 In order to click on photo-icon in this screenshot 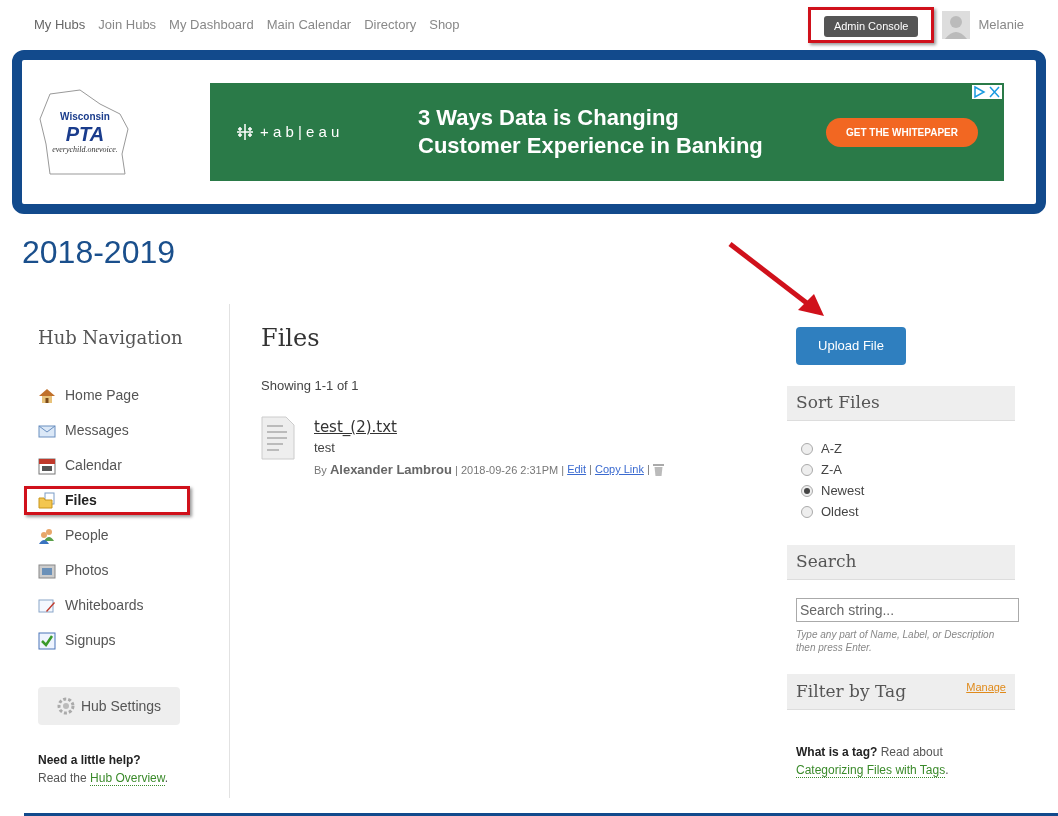, I will do `click(47, 570)`.